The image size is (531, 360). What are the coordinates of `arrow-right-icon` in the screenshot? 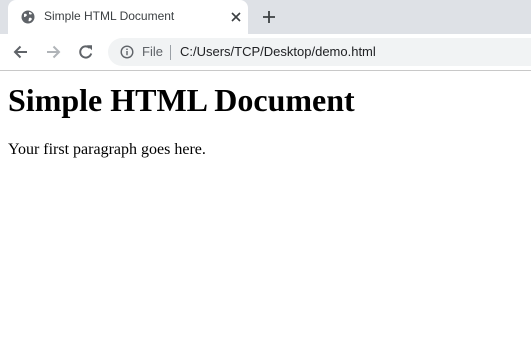 It's located at (53, 52).